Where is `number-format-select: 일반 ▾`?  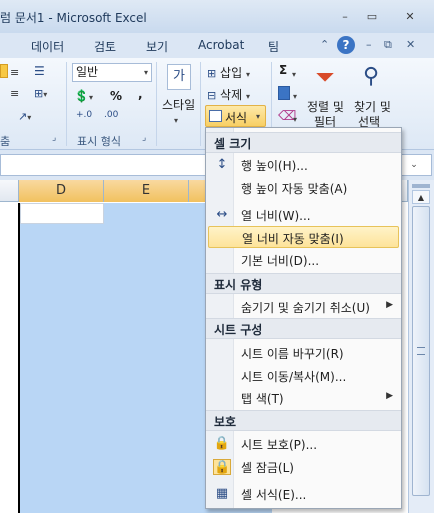
number-format-select: 일반 ▾ is located at coordinates (112, 72).